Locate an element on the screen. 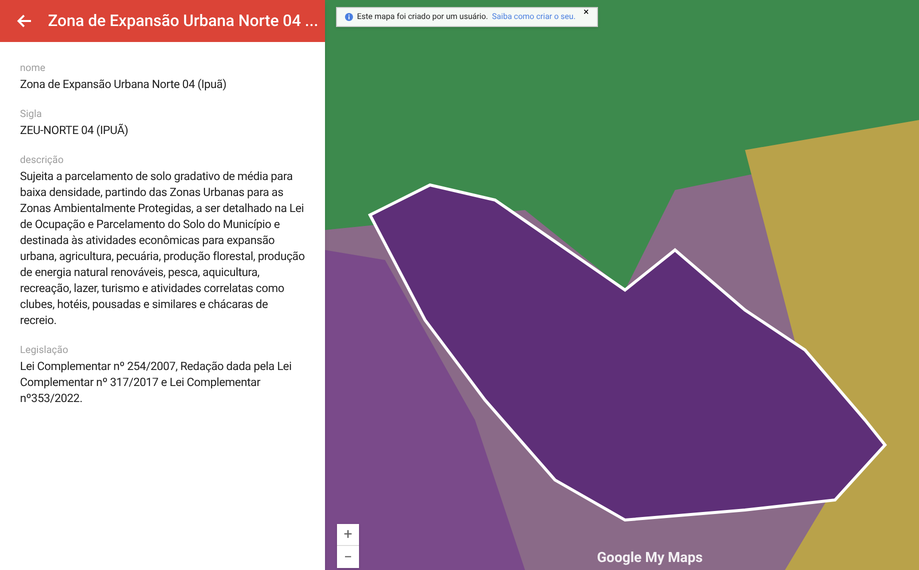 This screenshot has width=919, height=570. field-label: Legislação is located at coordinates (45, 351).